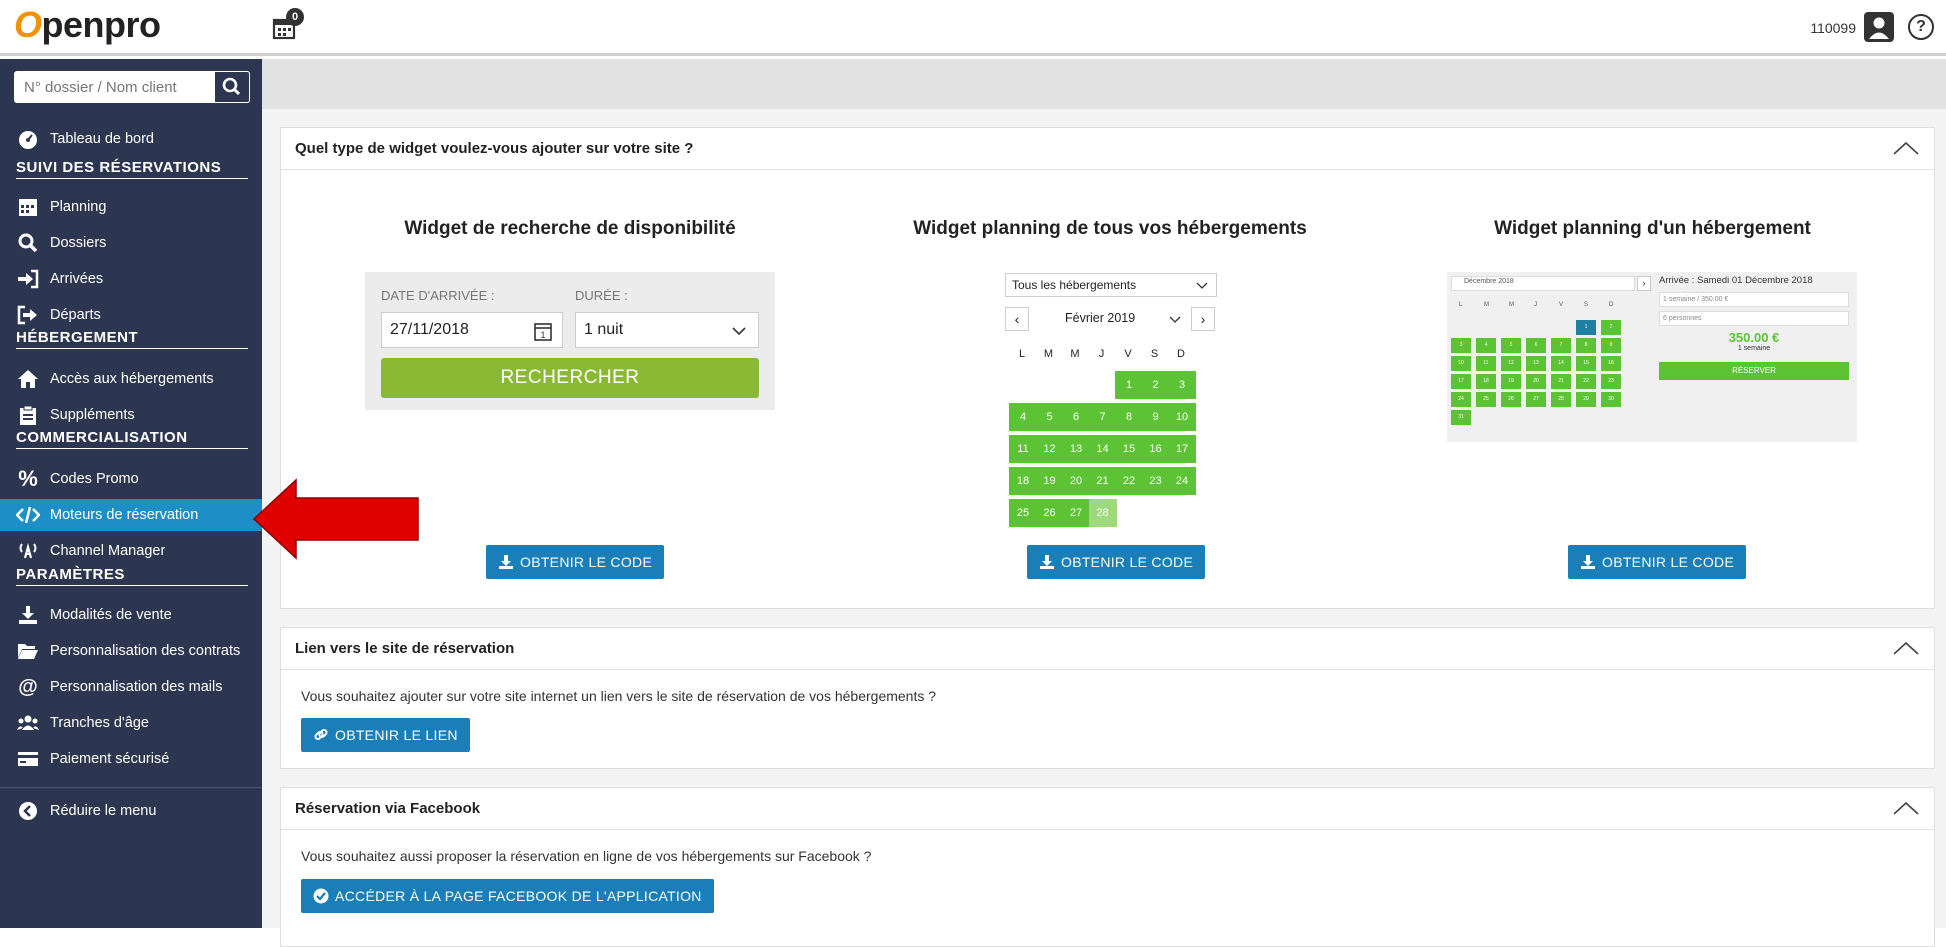 Image resolution: width=1946 pixels, height=947 pixels. What do you see at coordinates (472, 330) in the screenshot?
I see `arrival-date-field: 27/11/2018 1` at bounding box center [472, 330].